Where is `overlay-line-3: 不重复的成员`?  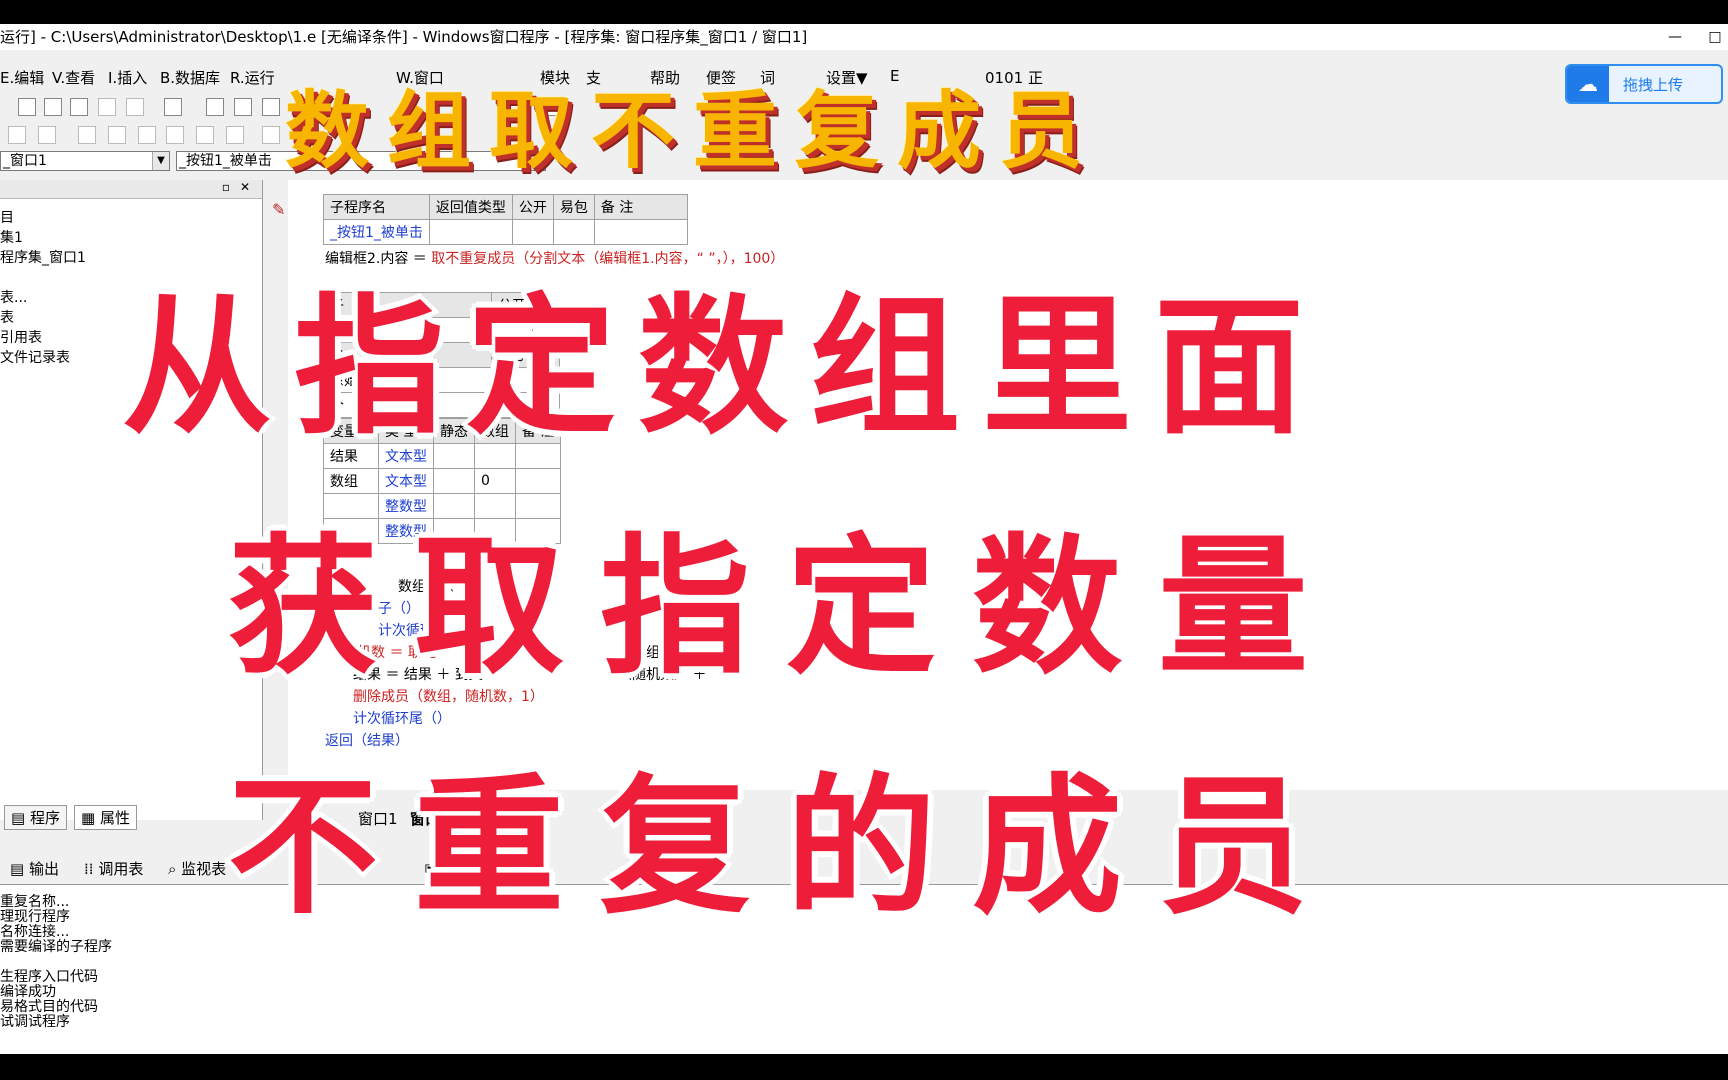 overlay-line-3: 不重复的成员 is located at coordinates (784, 848).